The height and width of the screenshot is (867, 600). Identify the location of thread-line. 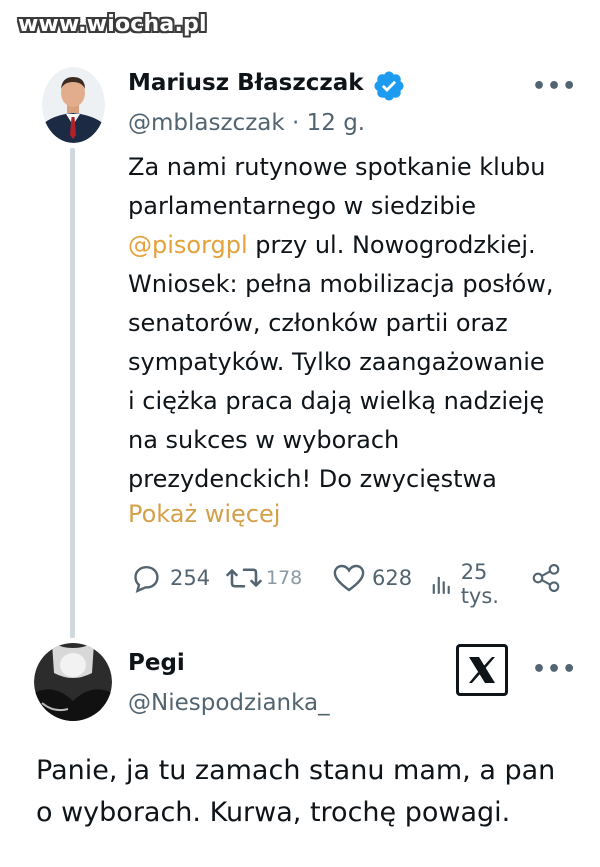
(72, 393).